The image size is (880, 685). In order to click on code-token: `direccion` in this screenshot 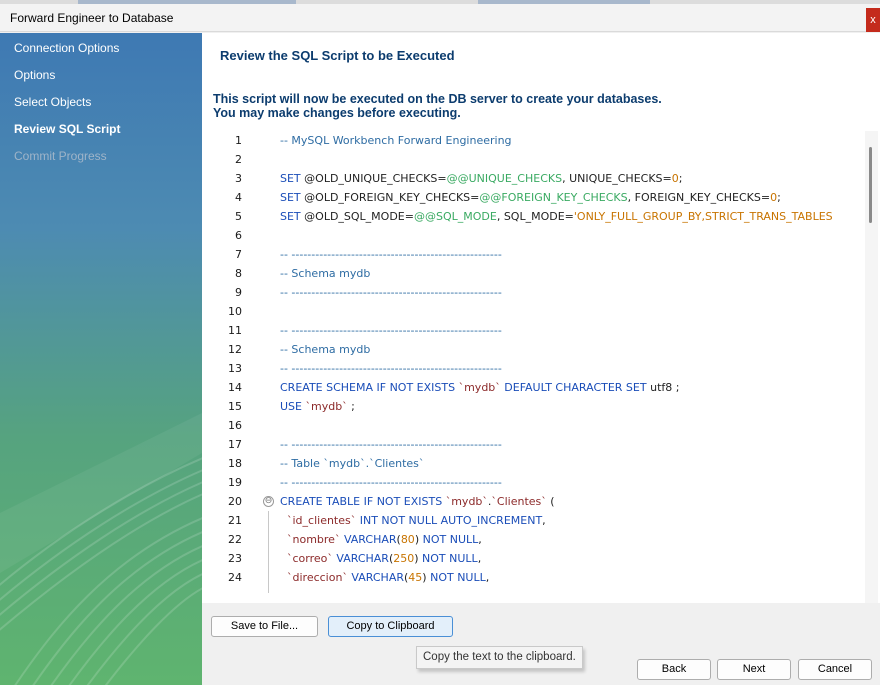, I will do `click(314, 577)`.